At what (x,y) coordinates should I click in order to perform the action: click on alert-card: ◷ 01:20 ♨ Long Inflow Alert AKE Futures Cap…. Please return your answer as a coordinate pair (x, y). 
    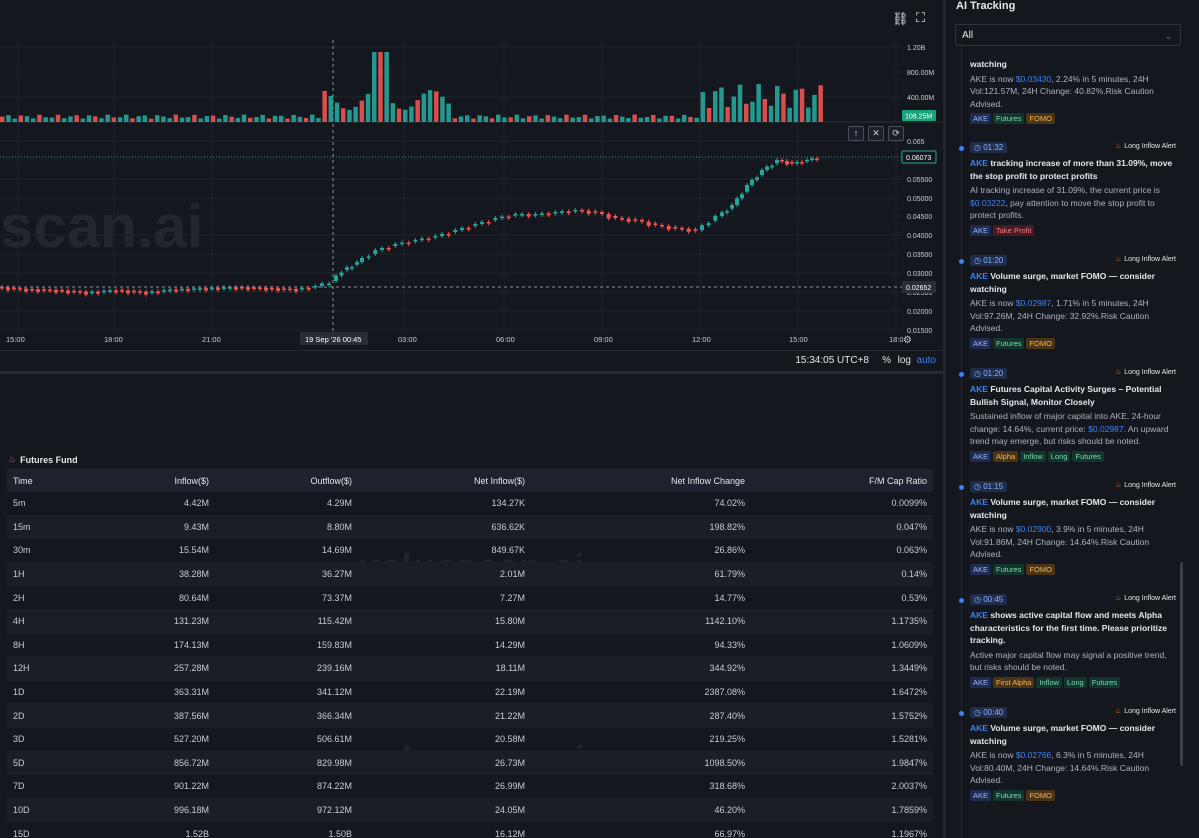
    Looking at the image, I should click on (1069, 414).